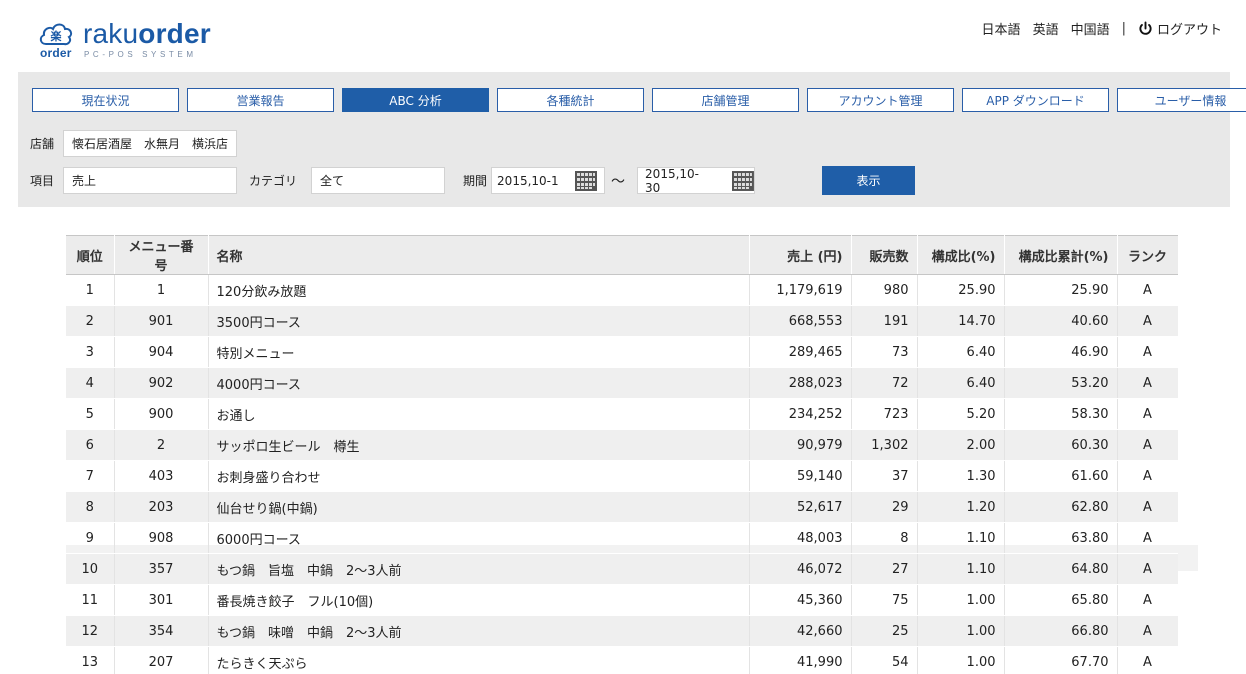 This screenshot has height=674, width=1246. Describe the element at coordinates (884, 321) in the screenshot. I see `cell-quantity: 191` at that location.